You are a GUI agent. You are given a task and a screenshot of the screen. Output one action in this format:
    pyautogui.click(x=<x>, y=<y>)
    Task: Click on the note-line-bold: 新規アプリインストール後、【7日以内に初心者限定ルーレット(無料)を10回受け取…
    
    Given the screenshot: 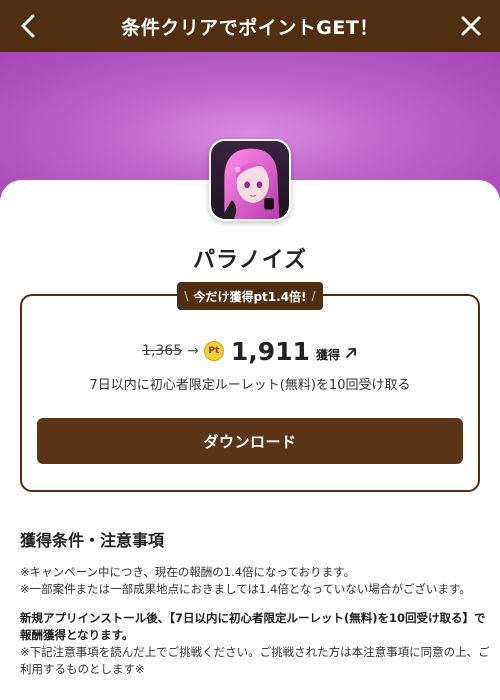 What is the action you would take?
    pyautogui.click(x=253, y=626)
    